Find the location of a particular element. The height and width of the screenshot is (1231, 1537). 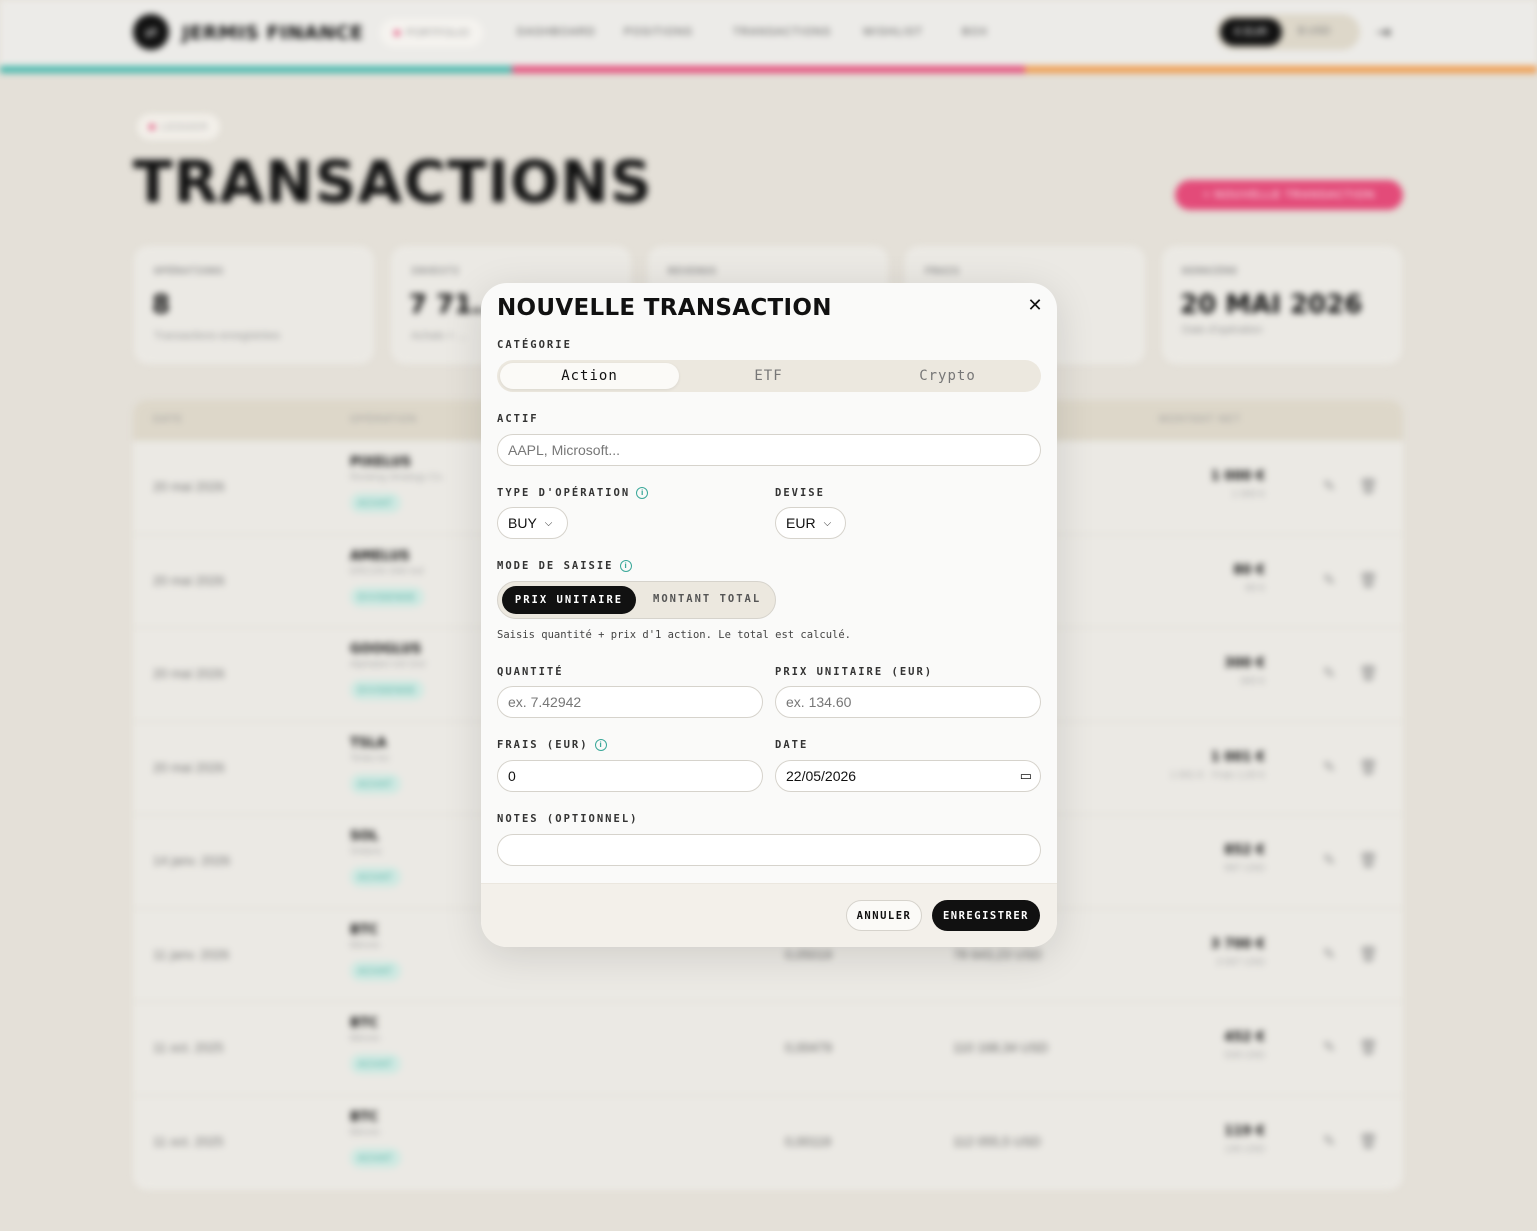

row-asset-name: Bitcoin is located at coordinates (365, 1132).